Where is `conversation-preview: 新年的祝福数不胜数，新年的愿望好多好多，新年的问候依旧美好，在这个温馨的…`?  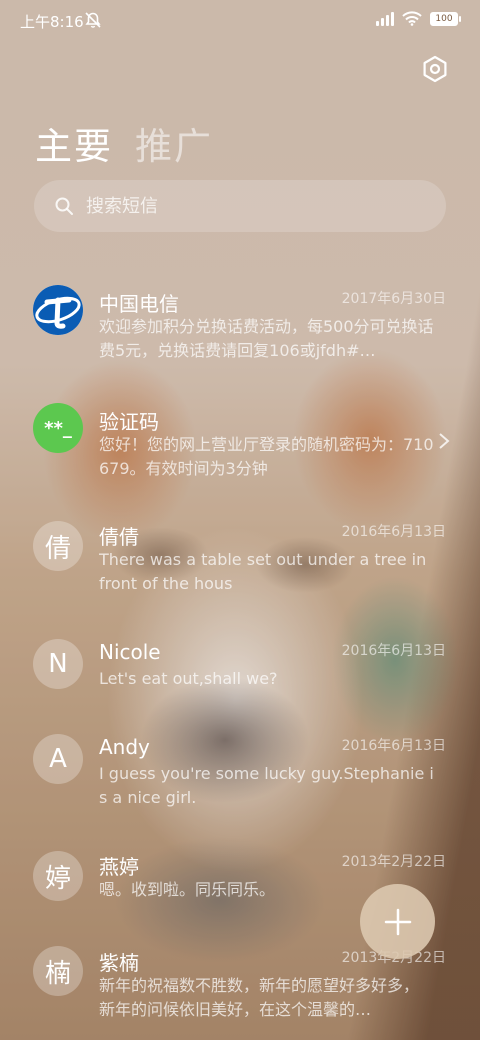
conversation-preview: 新年的祝福数不胜数，新年的愿望好多好多，新年的问候依旧美好，在这个温馨的… is located at coordinates (259, 997).